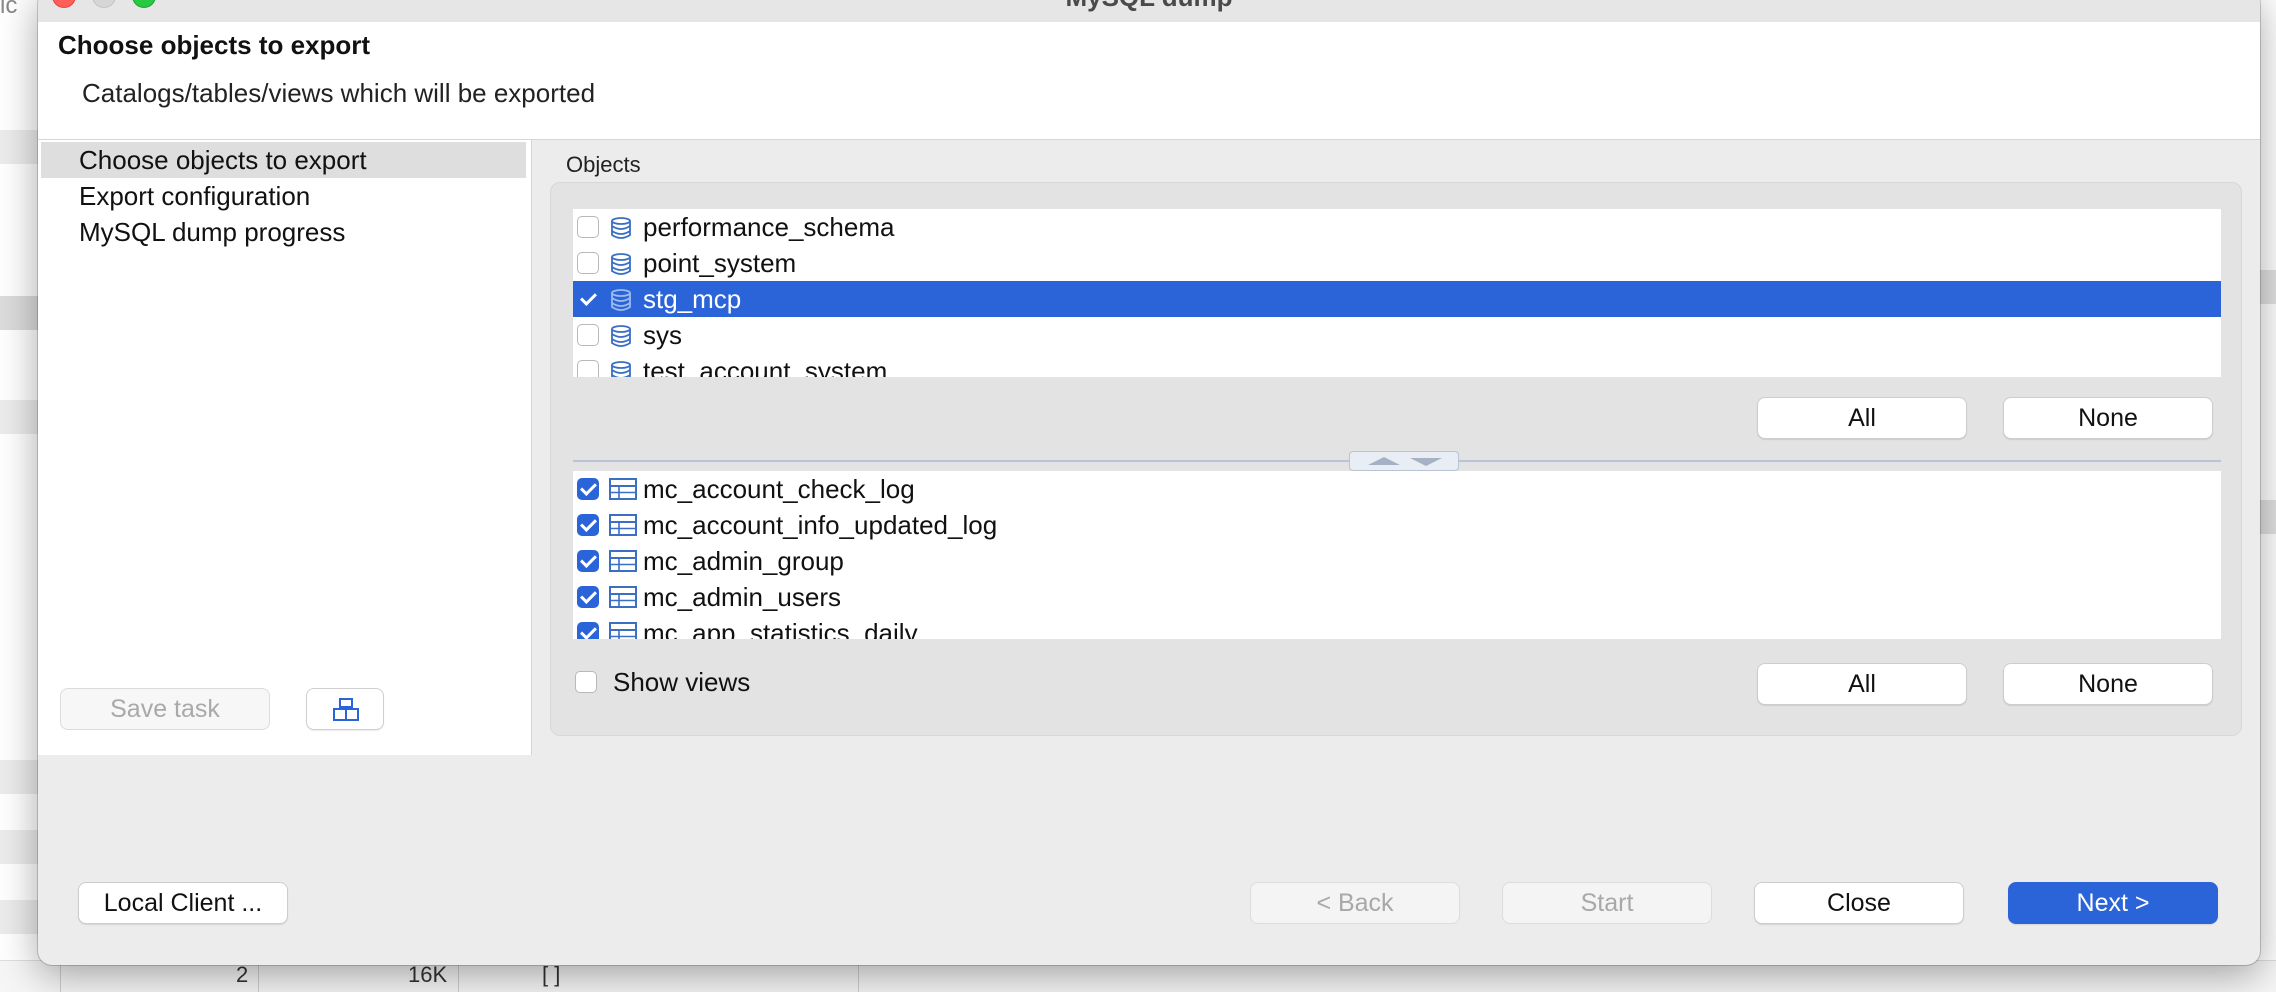 Image resolution: width=2276 pixels, height=992 pixels. I want to click on title-bar: MySQL dump, so click(1149, 11).